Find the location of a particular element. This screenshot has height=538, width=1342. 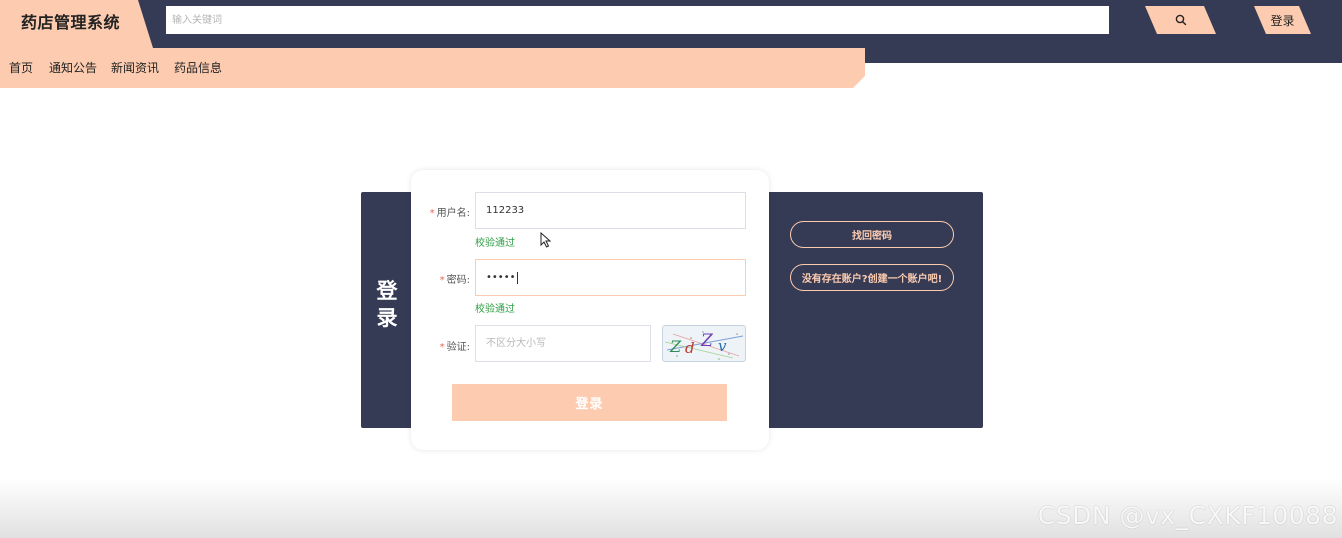

text-caret is located at coordinates (517, 277).